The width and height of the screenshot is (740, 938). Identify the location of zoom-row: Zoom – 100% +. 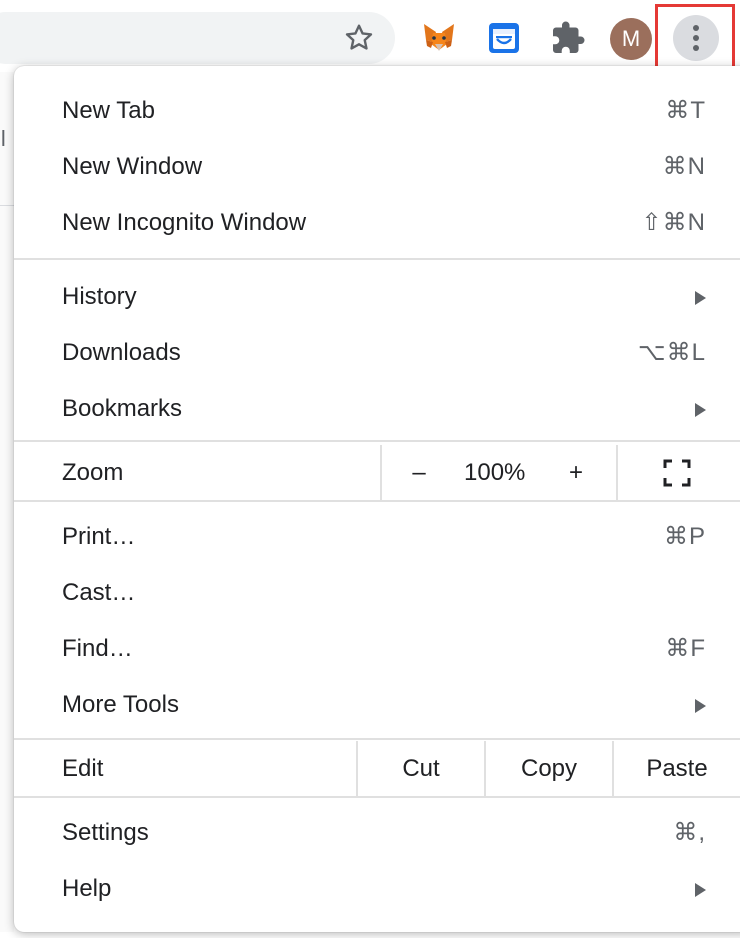
(377, 473).